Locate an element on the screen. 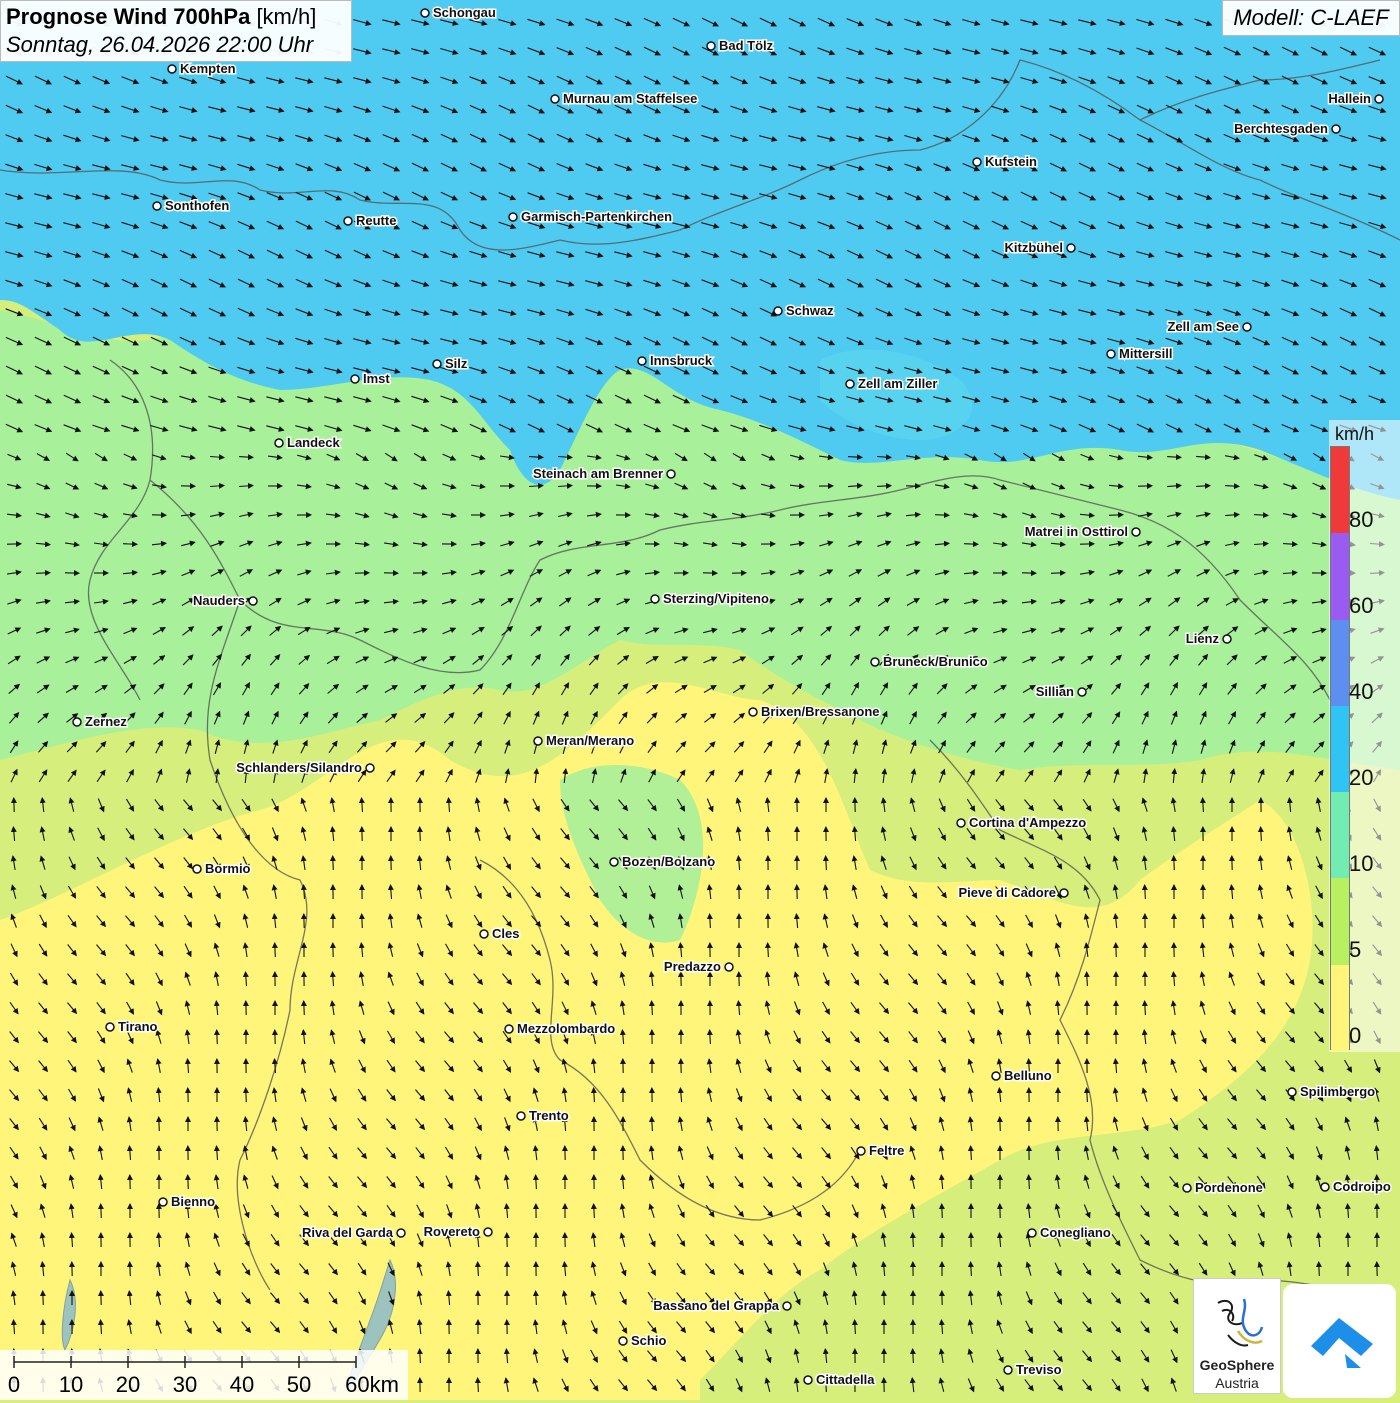 This screenshot has width=1400, height=1403. city-zell-am-see: Zell am See is located at coordinates (1209, 326).